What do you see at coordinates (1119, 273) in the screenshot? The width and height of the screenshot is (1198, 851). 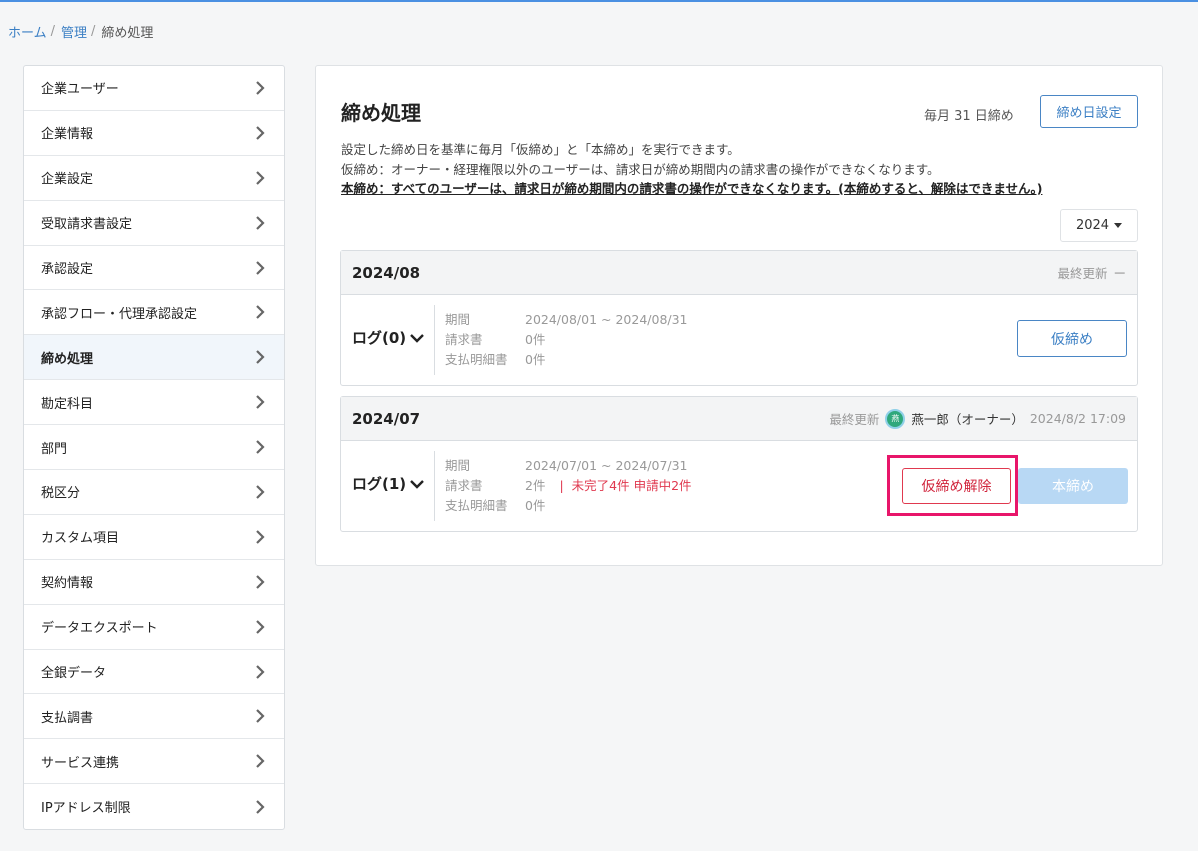 I see `last-updated-value: ー` at bounding box center [1119, 273].